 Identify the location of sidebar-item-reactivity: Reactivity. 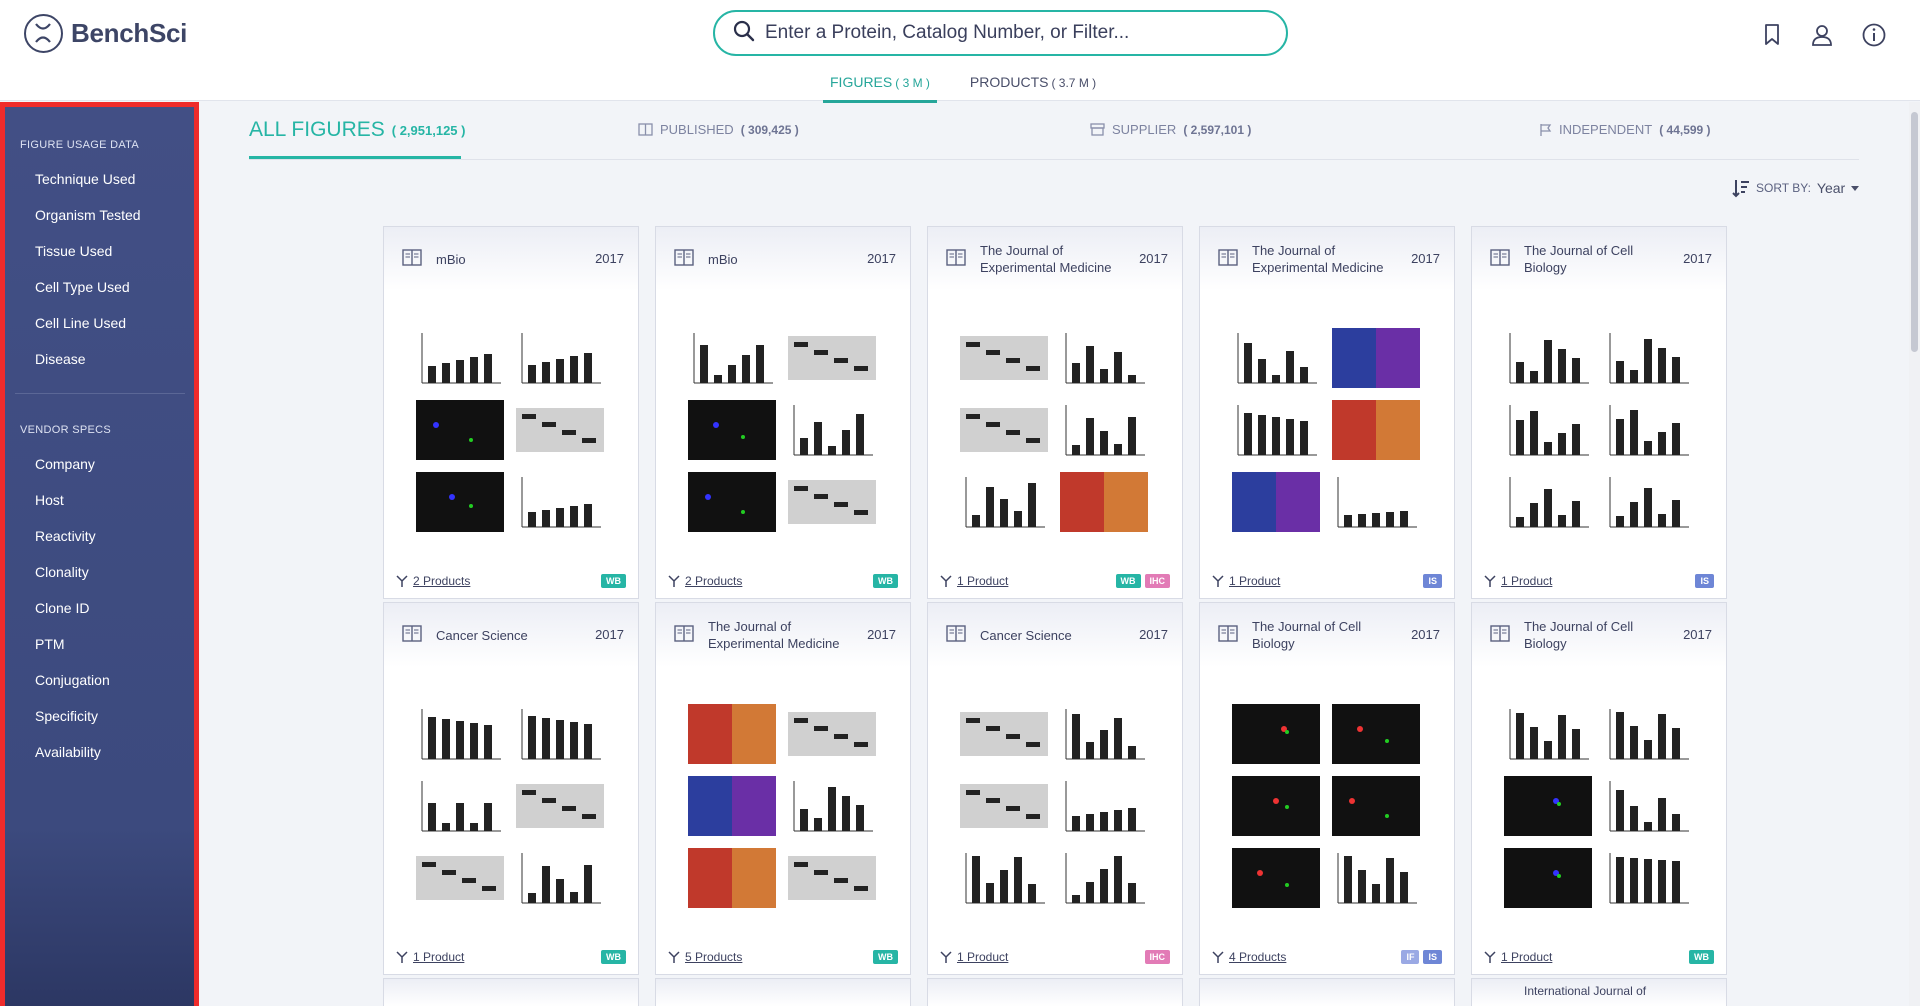
(65, 536).